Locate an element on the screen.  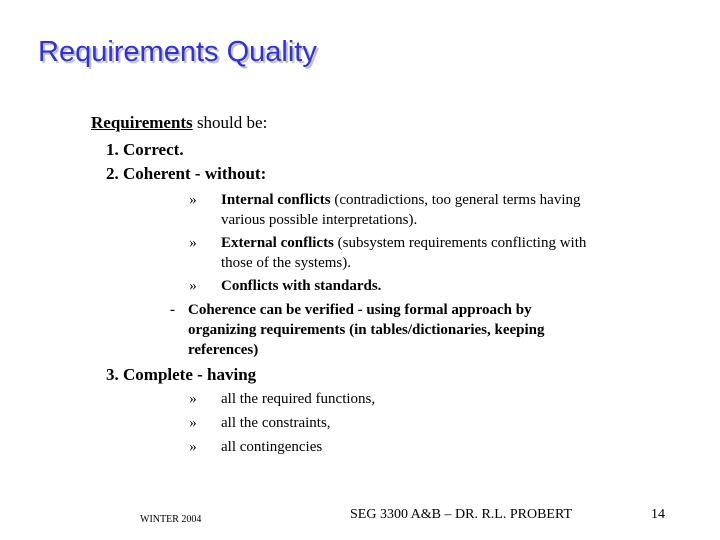
intro-rest: should be: is located at coordinates (230, 122).